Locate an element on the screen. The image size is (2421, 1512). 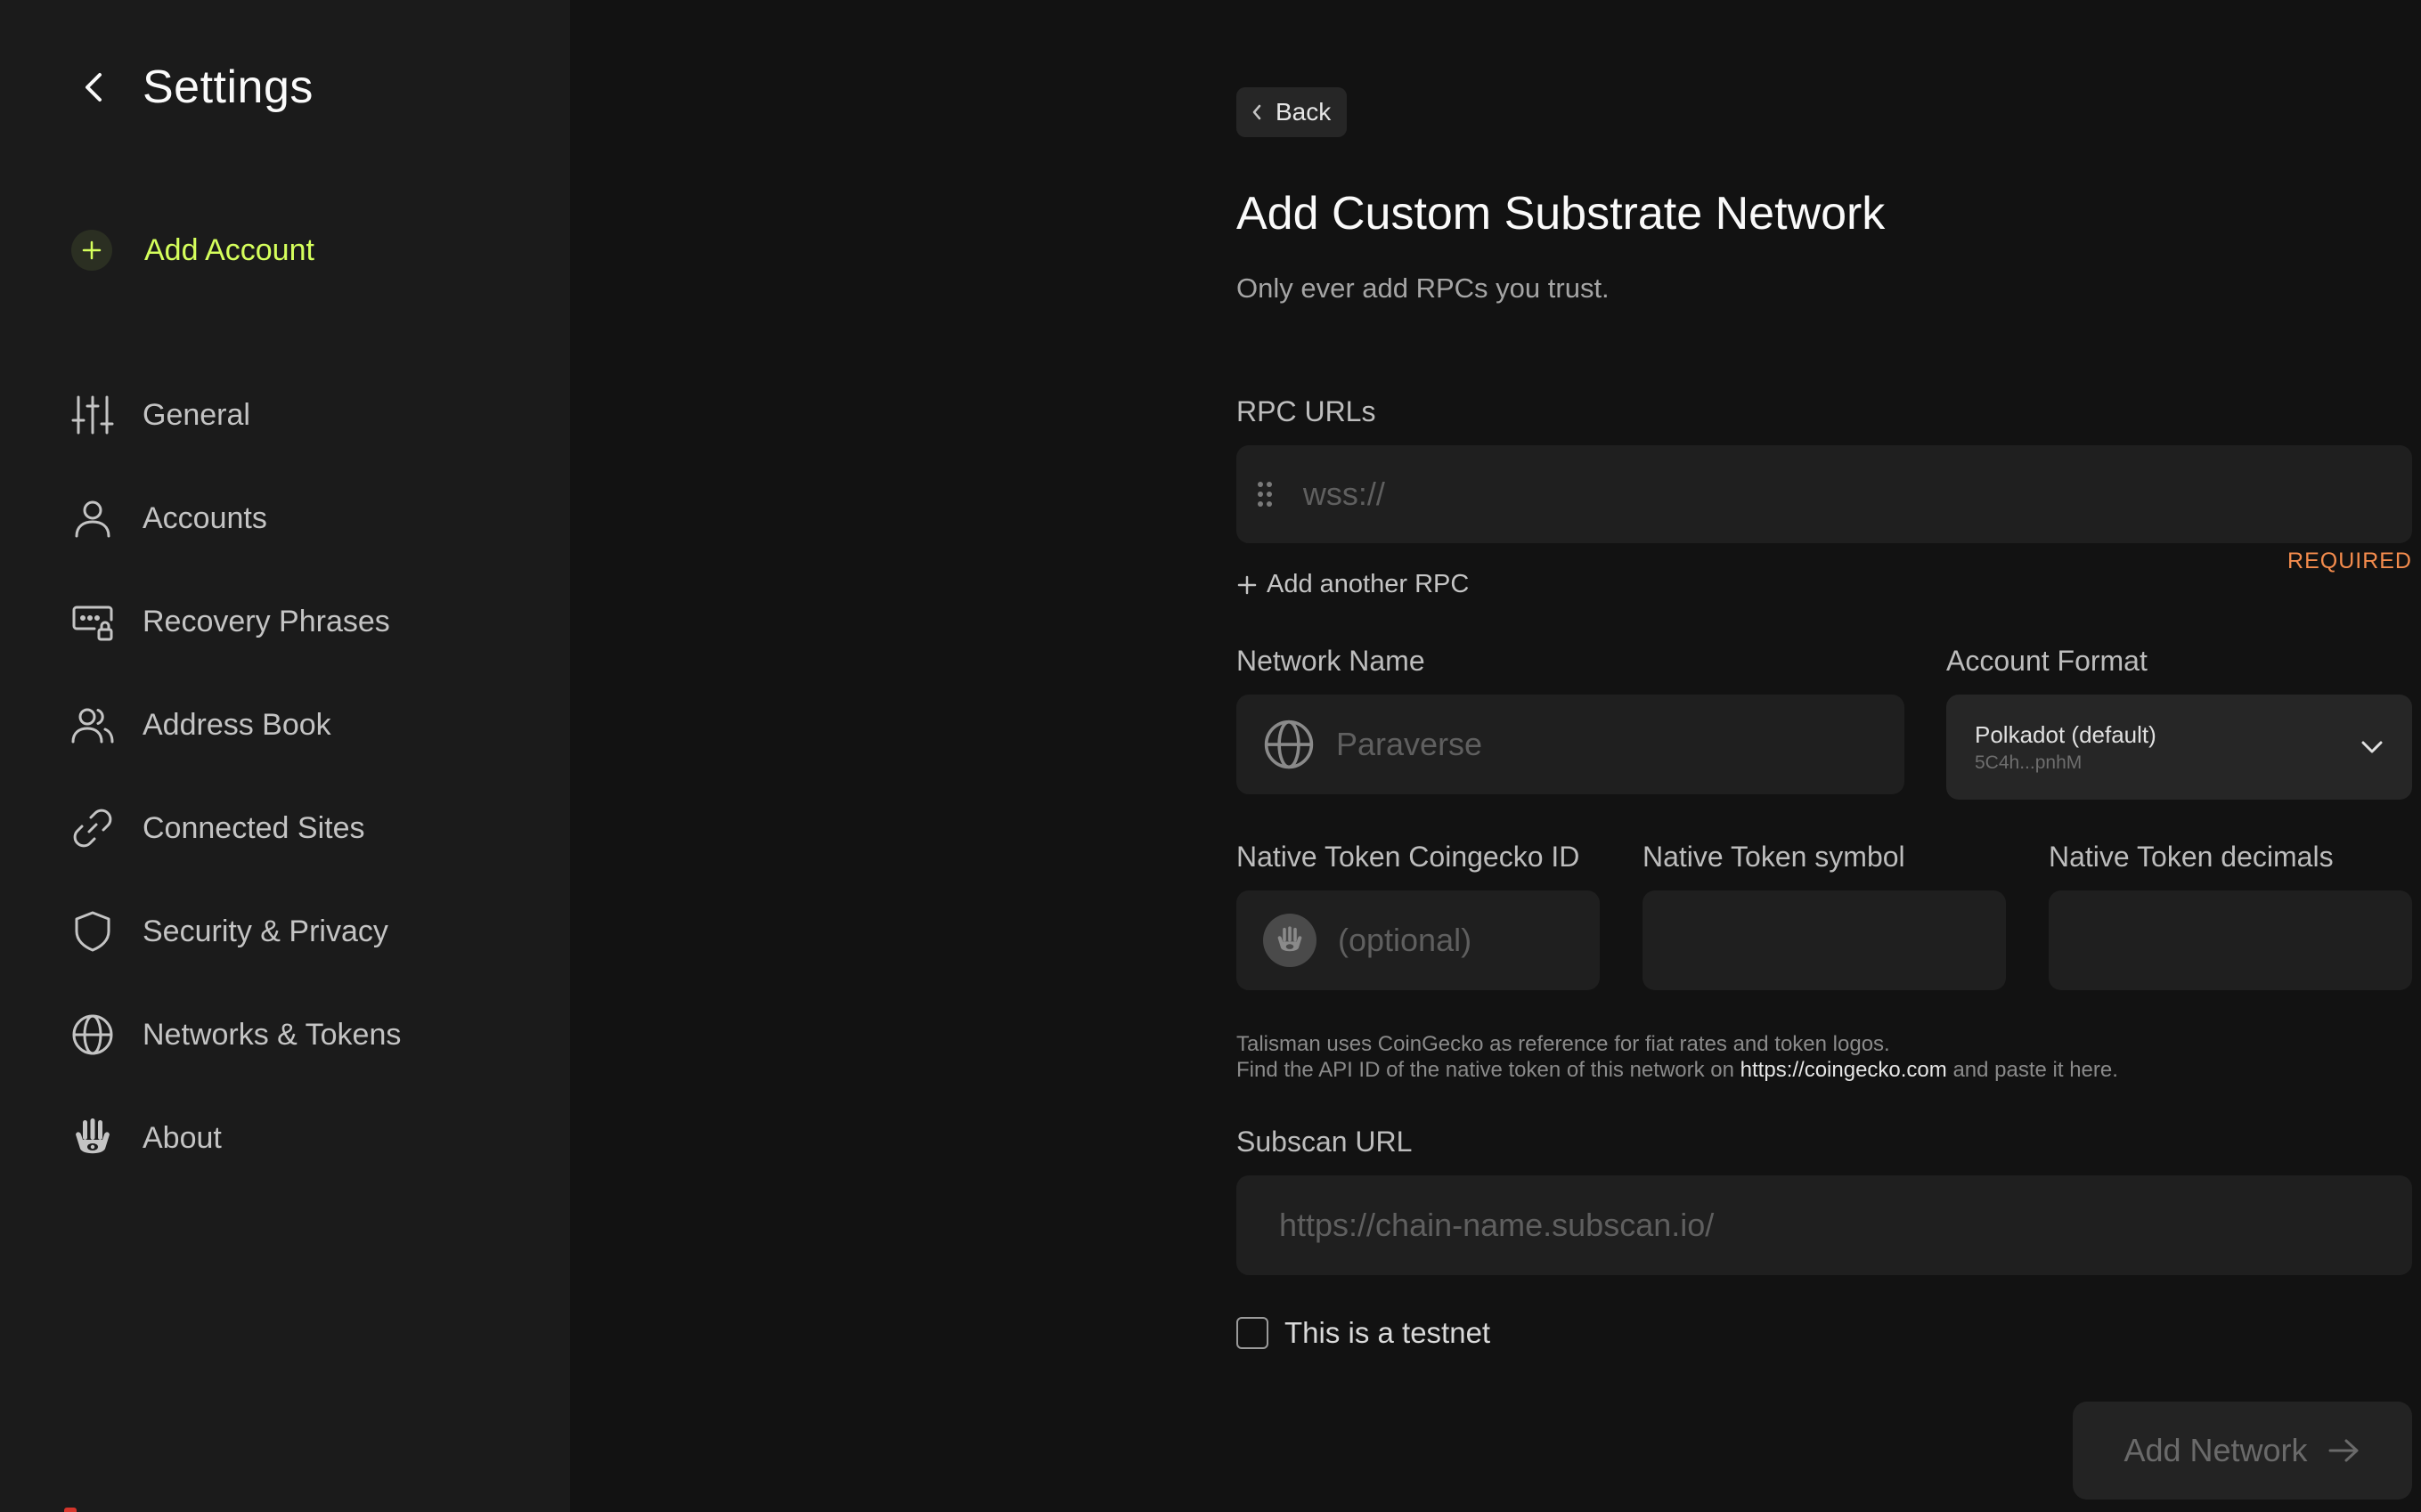
account-format-label: Account Format is located at coordinates (2047, 661).